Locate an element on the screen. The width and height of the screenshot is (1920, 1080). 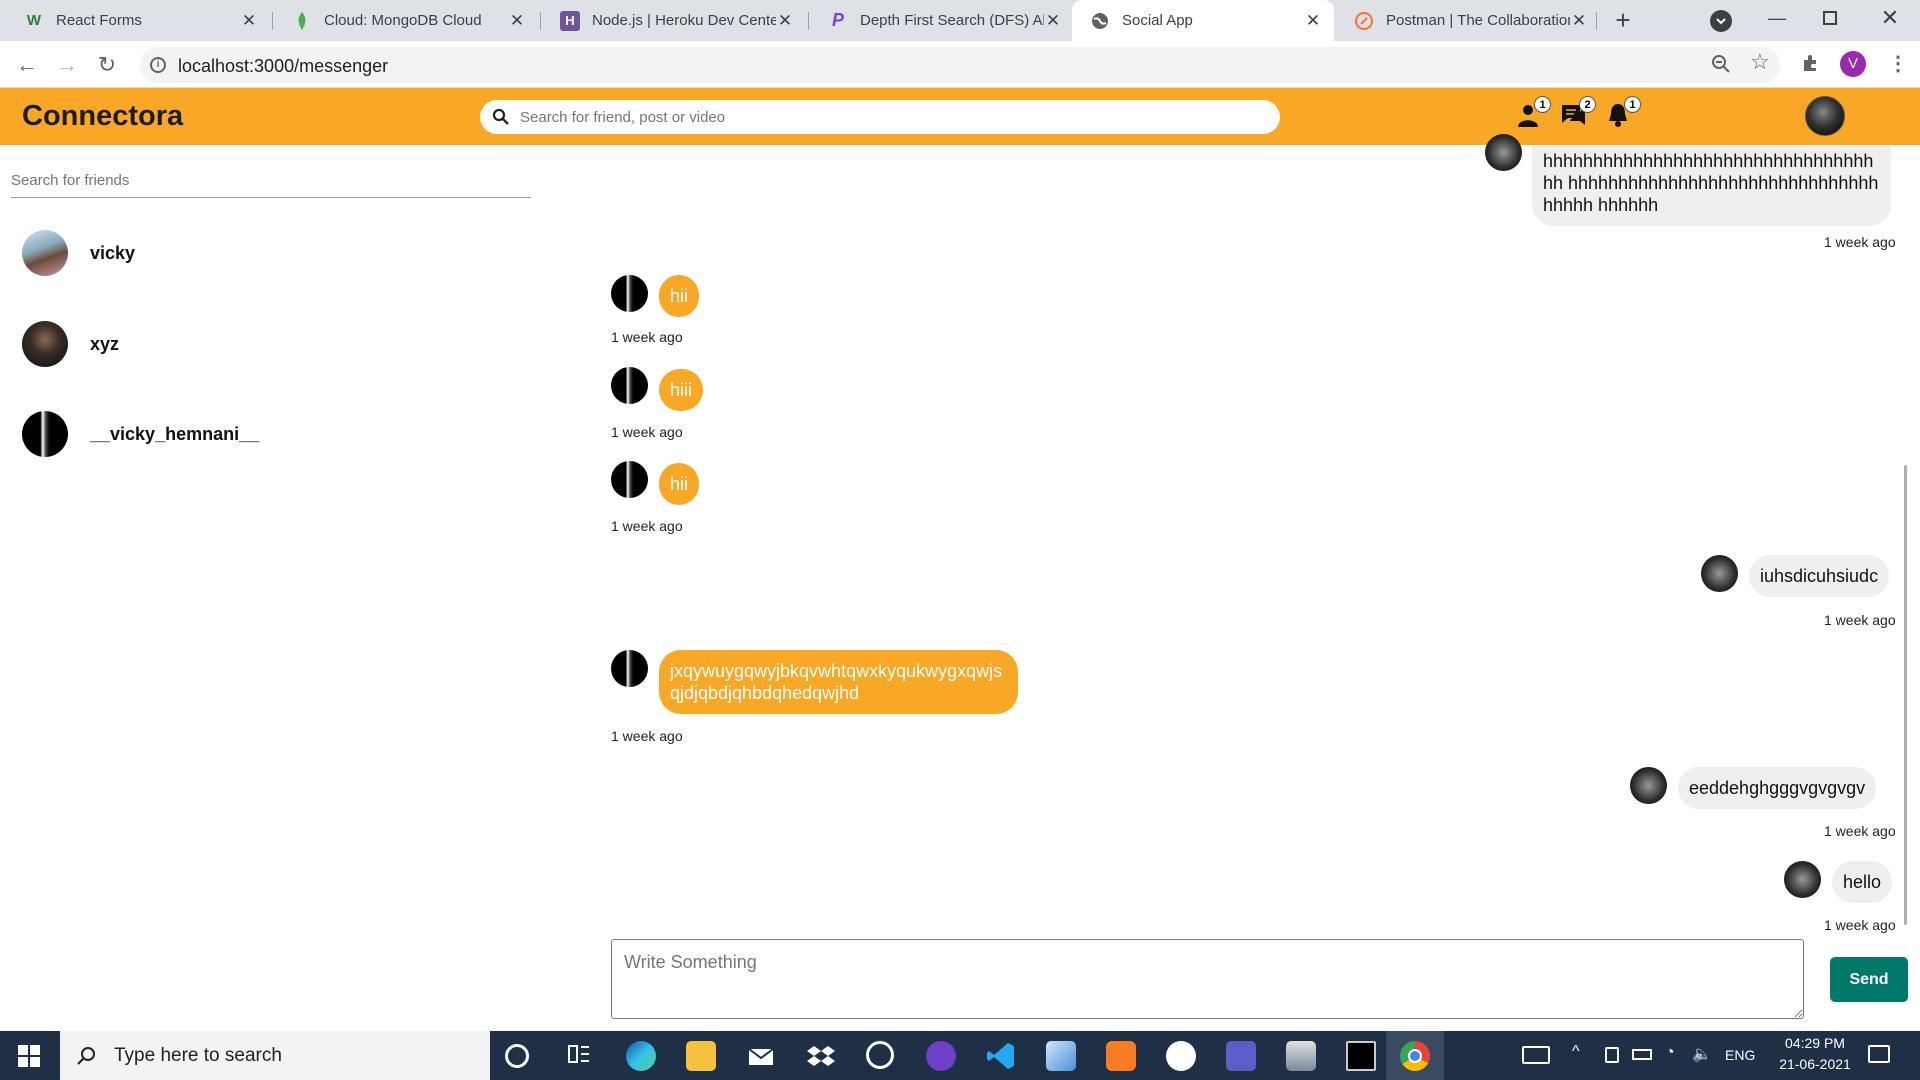
device-icon is located at coordinates (1612, 1055).